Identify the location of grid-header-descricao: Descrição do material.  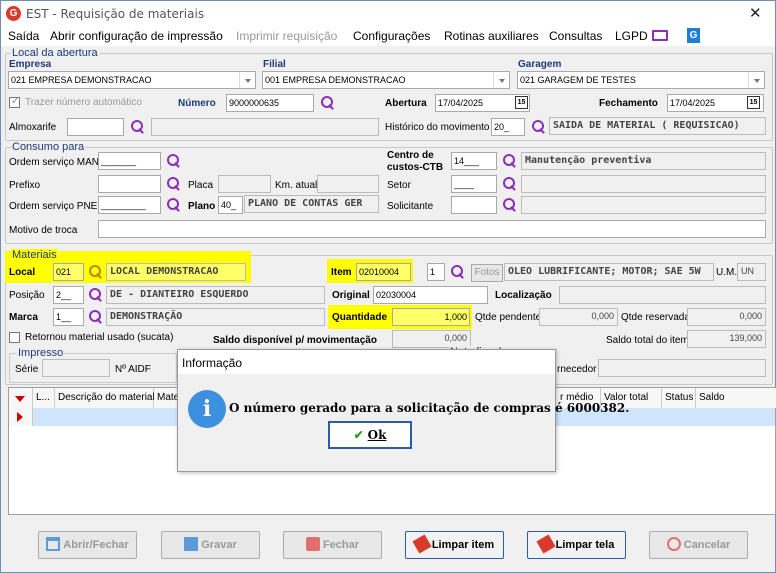
(105, 398).